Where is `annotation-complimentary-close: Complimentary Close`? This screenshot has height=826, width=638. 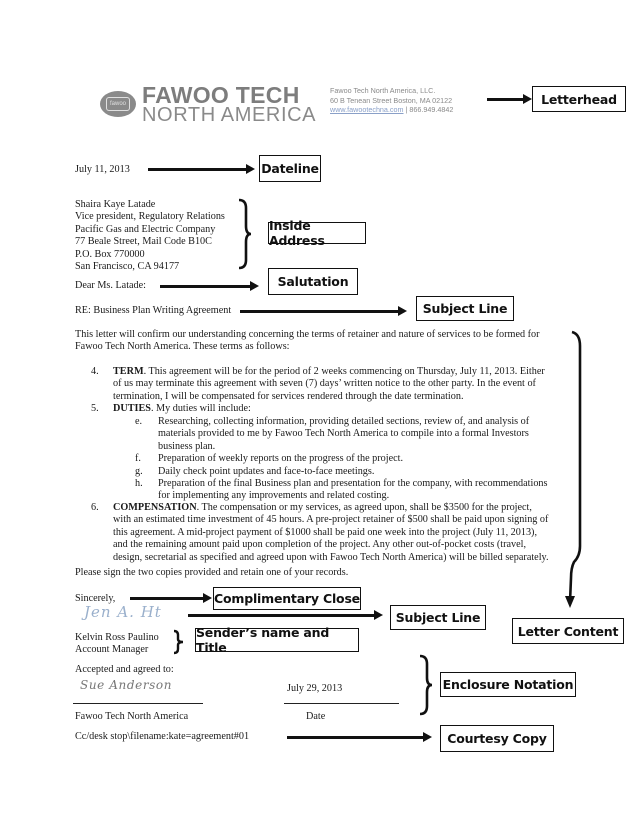 annotation-complimentary-close: Complimentary Close is located at coordinates (287, 598).